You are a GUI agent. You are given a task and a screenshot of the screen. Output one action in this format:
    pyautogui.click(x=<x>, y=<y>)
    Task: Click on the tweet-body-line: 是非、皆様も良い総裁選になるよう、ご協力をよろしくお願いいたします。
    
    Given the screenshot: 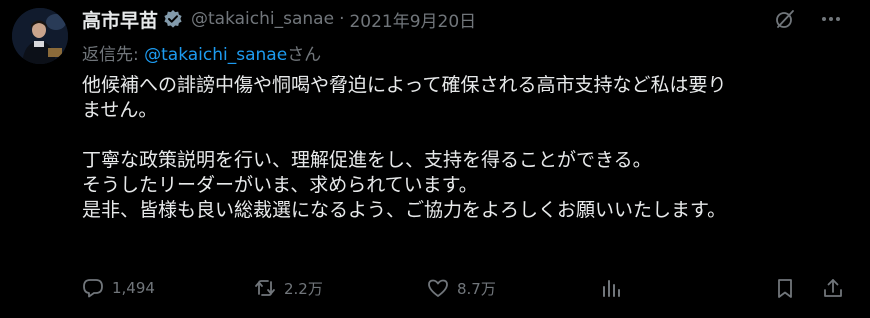 What is the action you would take?
    pyautogui.click(x=404, y=210)
    